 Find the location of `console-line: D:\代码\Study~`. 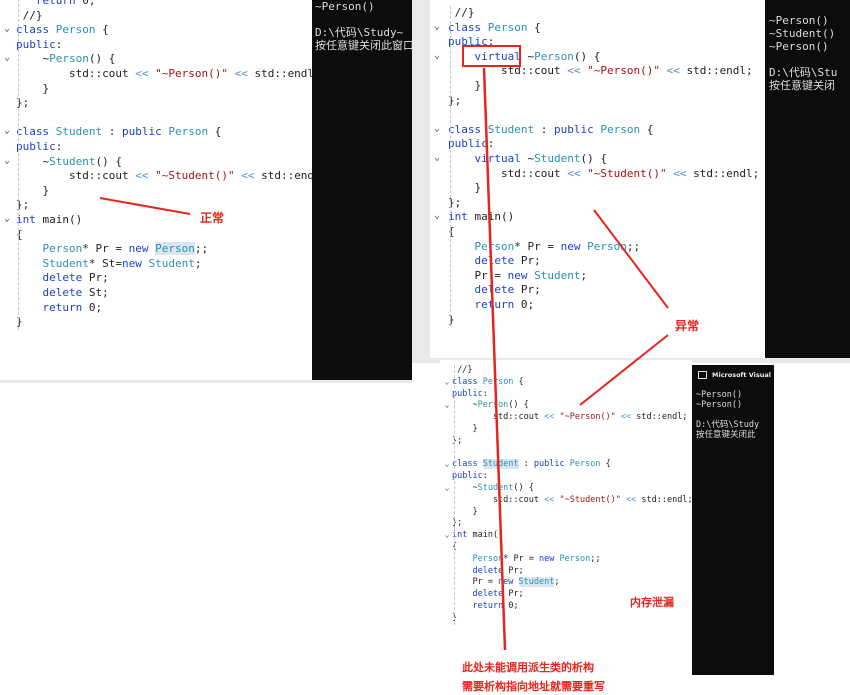

console-line: D:\代码\Study~ is located at coordinates (359, 32).